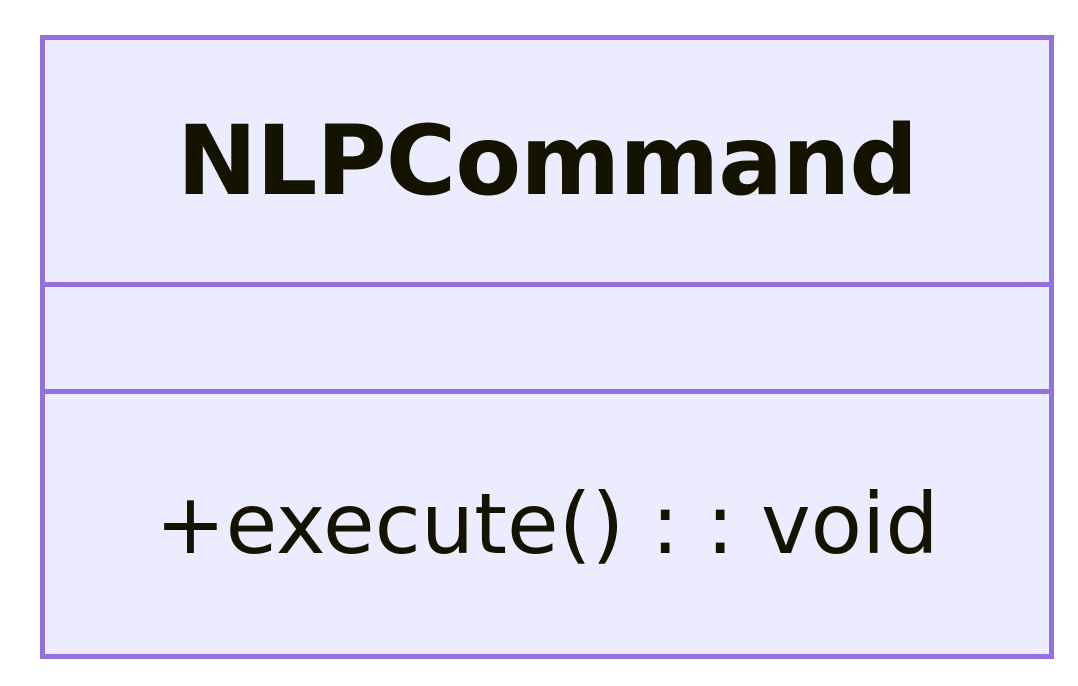 The width and height of the screenshot is (1078, 686). What do you see at coordinates (547, 161) in the screenshot?
I see `class-name: NLPCommand` at bounding box center [547, 161].